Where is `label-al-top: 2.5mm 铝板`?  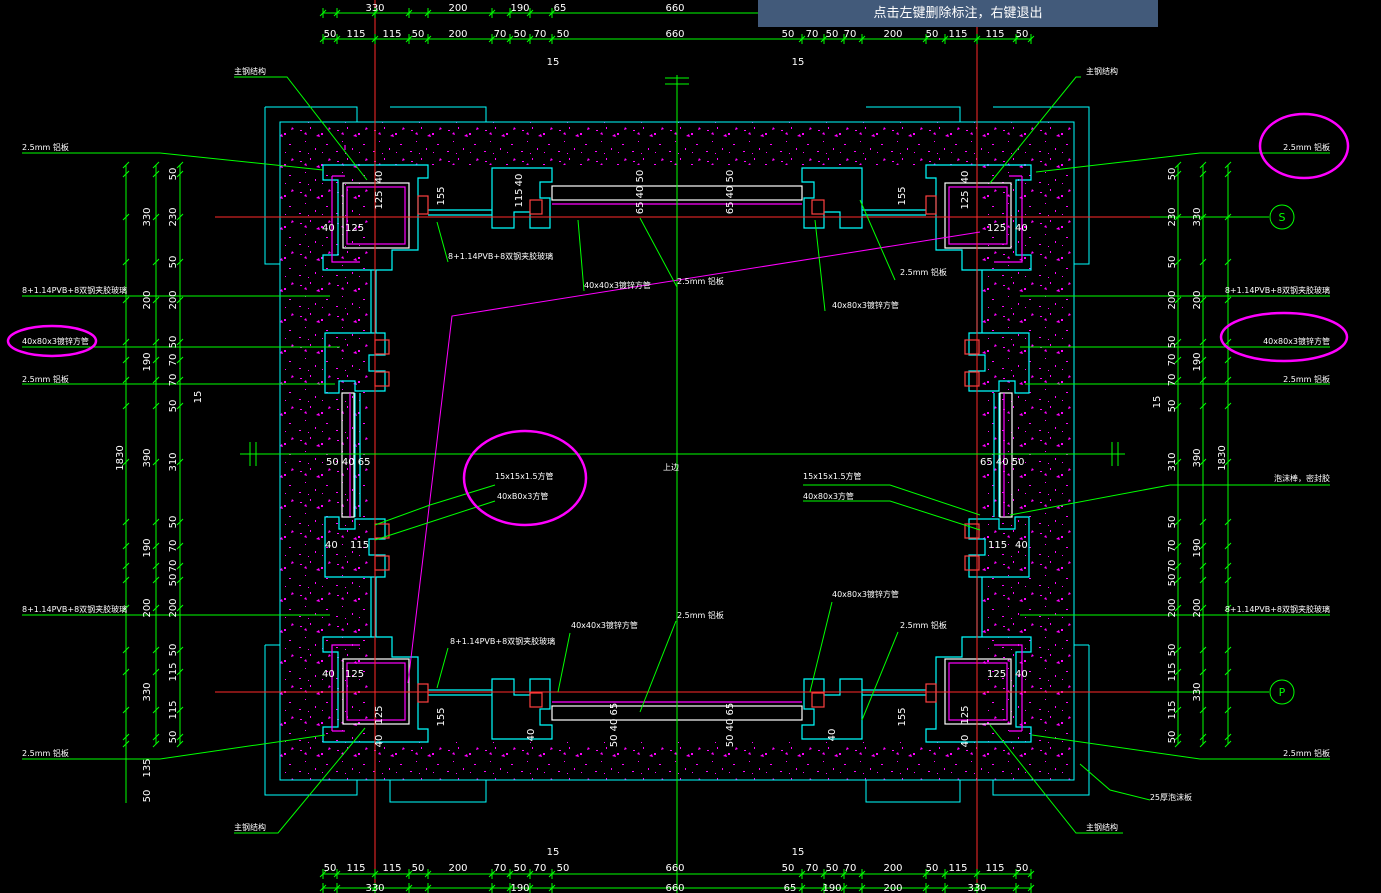 label-al-top: 2.5mm 铝板 is located at coordinates (700, 281).